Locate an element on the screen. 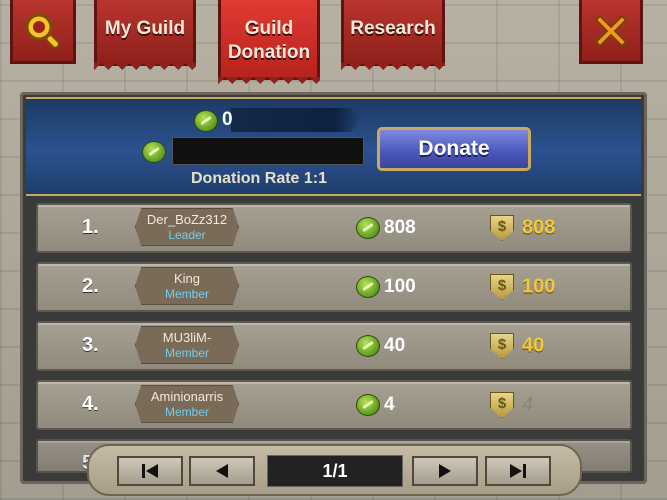 This screenshot has height=500, width=667. name-plate: Der_BoZz312 Leader is located at coordinates (187, 227).